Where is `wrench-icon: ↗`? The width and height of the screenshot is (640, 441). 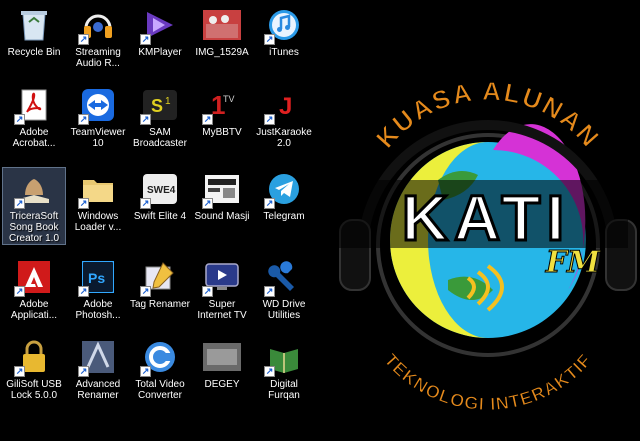
wrench-icon: ↗ is located at coordinates (283, 277).